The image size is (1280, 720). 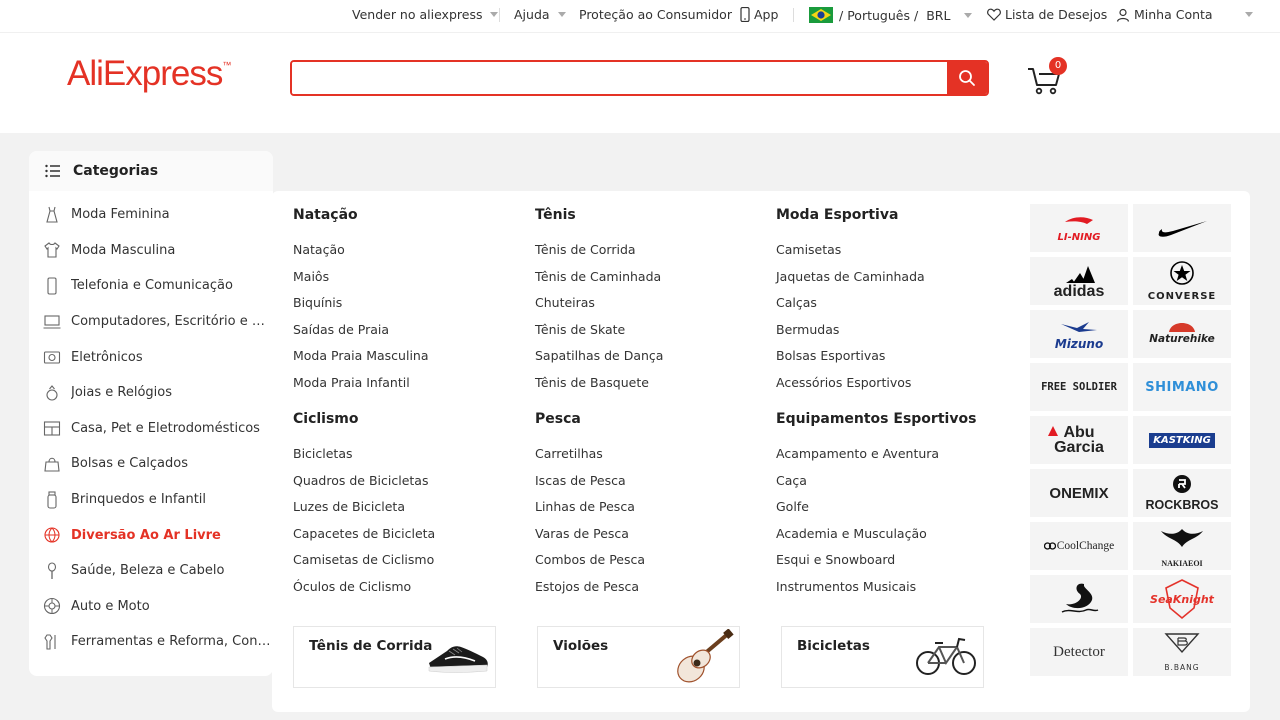 What do you see at coordinates (1079, 652) in the screenshot?
I see `brand-detector: Detector` at bounding box center [1079, 652].